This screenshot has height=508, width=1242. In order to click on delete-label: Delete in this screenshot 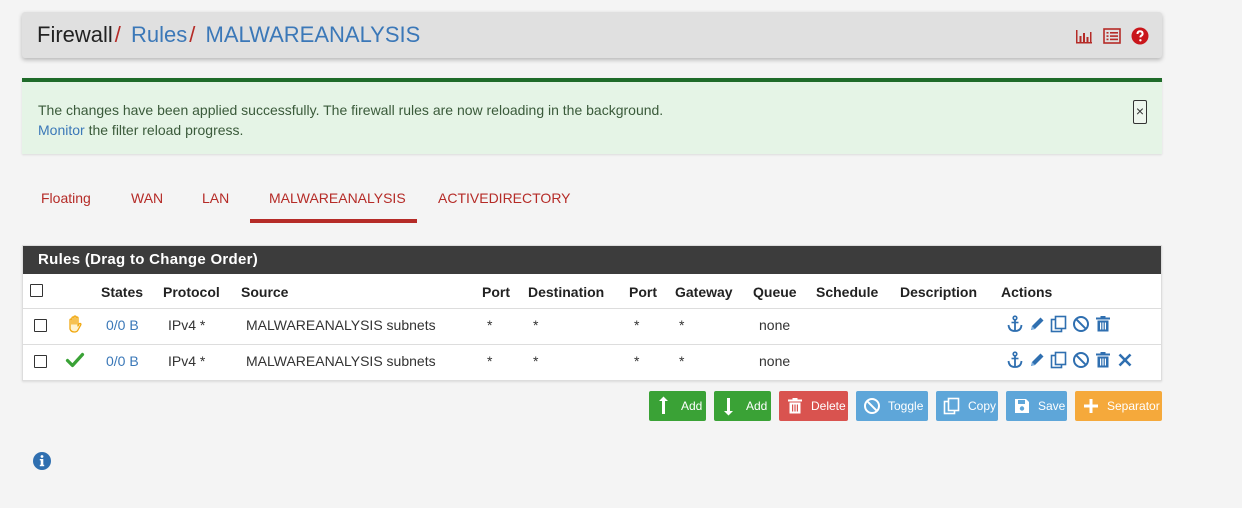, I will do `click(828, 406)`.